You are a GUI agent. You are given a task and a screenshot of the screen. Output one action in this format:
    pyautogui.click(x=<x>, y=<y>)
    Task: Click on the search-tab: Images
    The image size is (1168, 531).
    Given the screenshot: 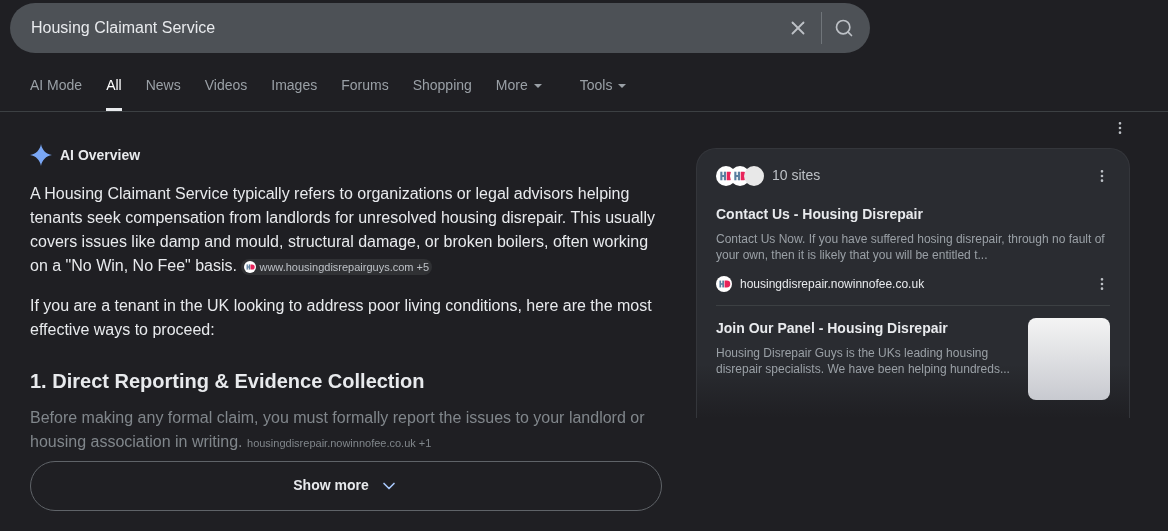 What is the action you would take?
    pyautogui.click(x=294, y=93)
    